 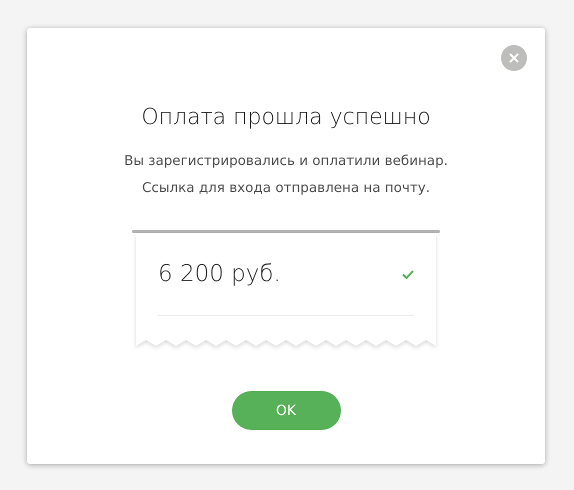 What do you see at coordinates (286, 410) in the screenshot?
I see `ok-button: OK` at bounding box center [286, 410].